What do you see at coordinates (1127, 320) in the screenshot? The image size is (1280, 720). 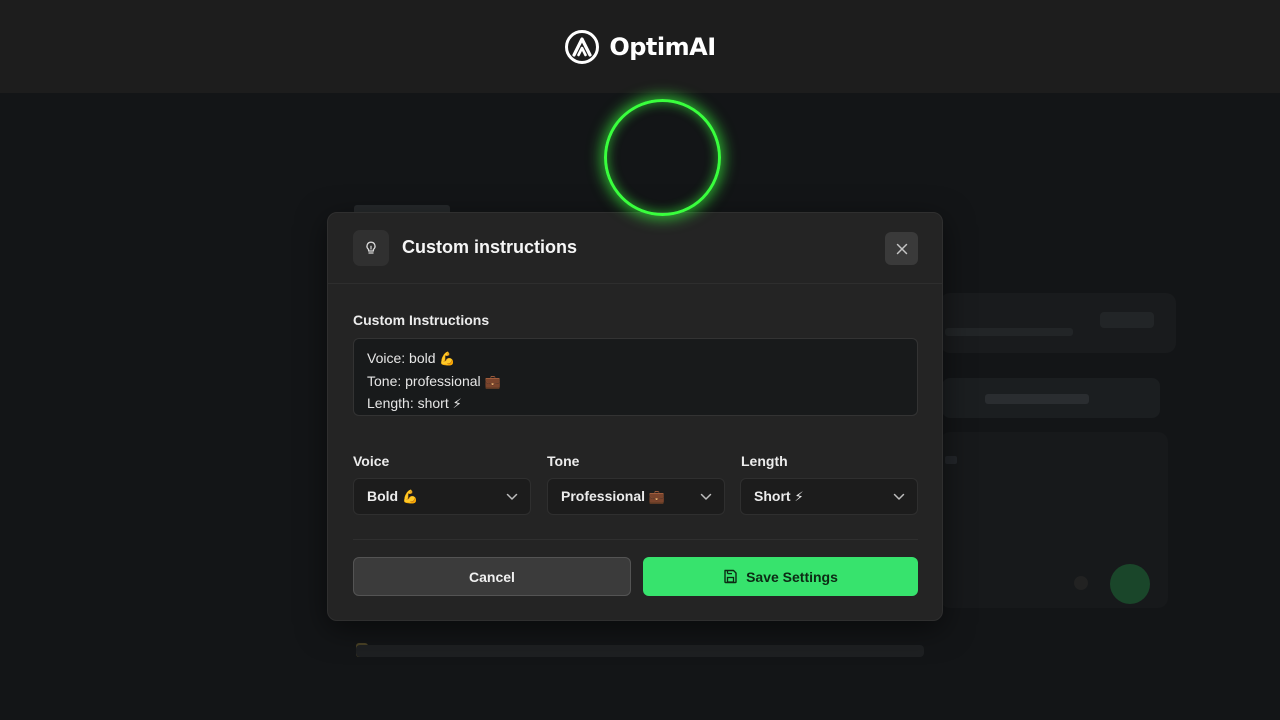 I see `bg-card-button` at bounding box center [1127, 320].